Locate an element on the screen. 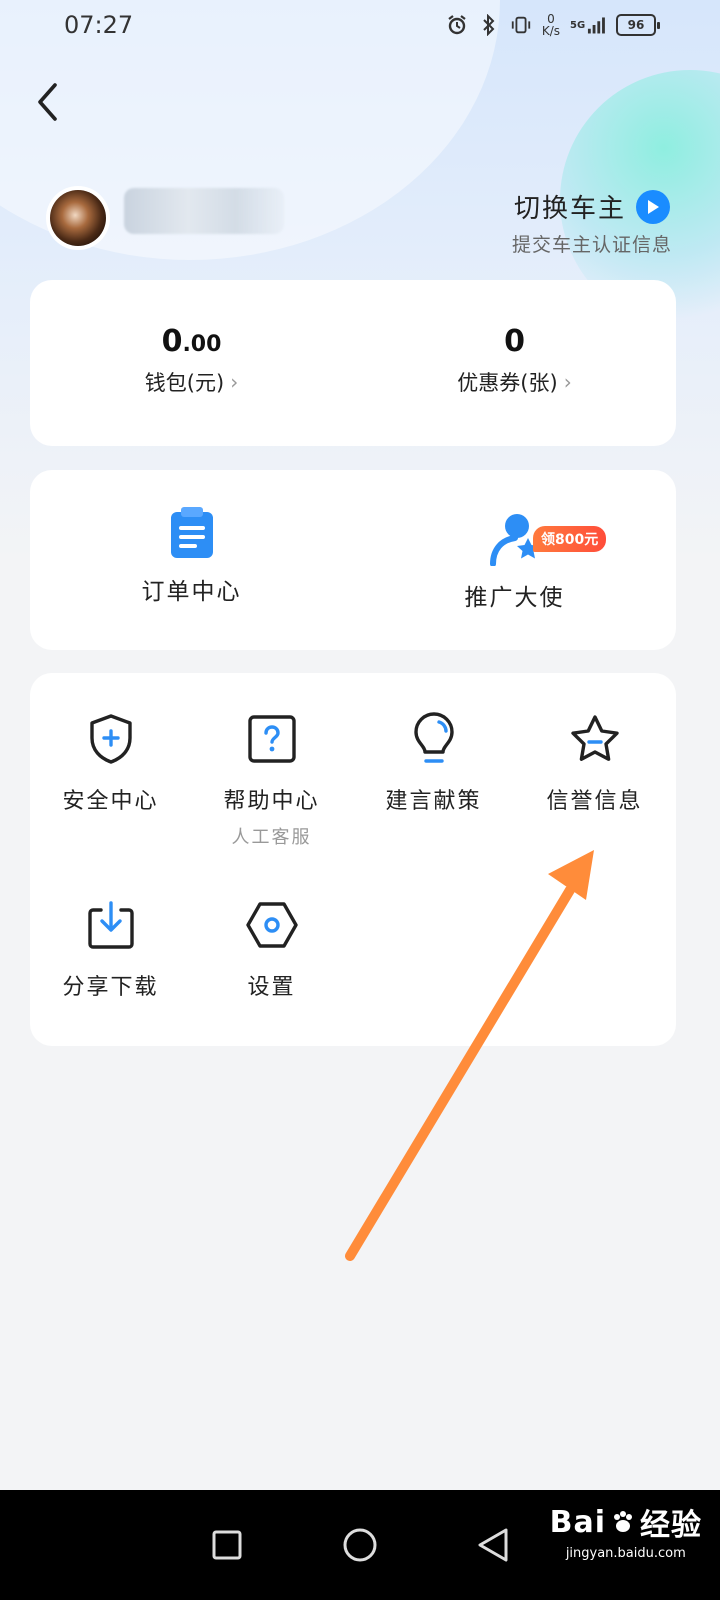  battery-indicator: 96 is located at coordinates (638, 25).